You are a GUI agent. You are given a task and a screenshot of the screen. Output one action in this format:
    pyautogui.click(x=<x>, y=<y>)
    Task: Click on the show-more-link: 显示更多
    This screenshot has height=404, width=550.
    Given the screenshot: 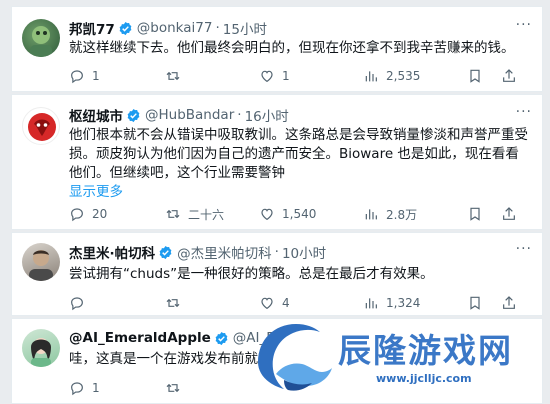 What is the action you would take?
    pyautogui.click(x=300, y=192)
    